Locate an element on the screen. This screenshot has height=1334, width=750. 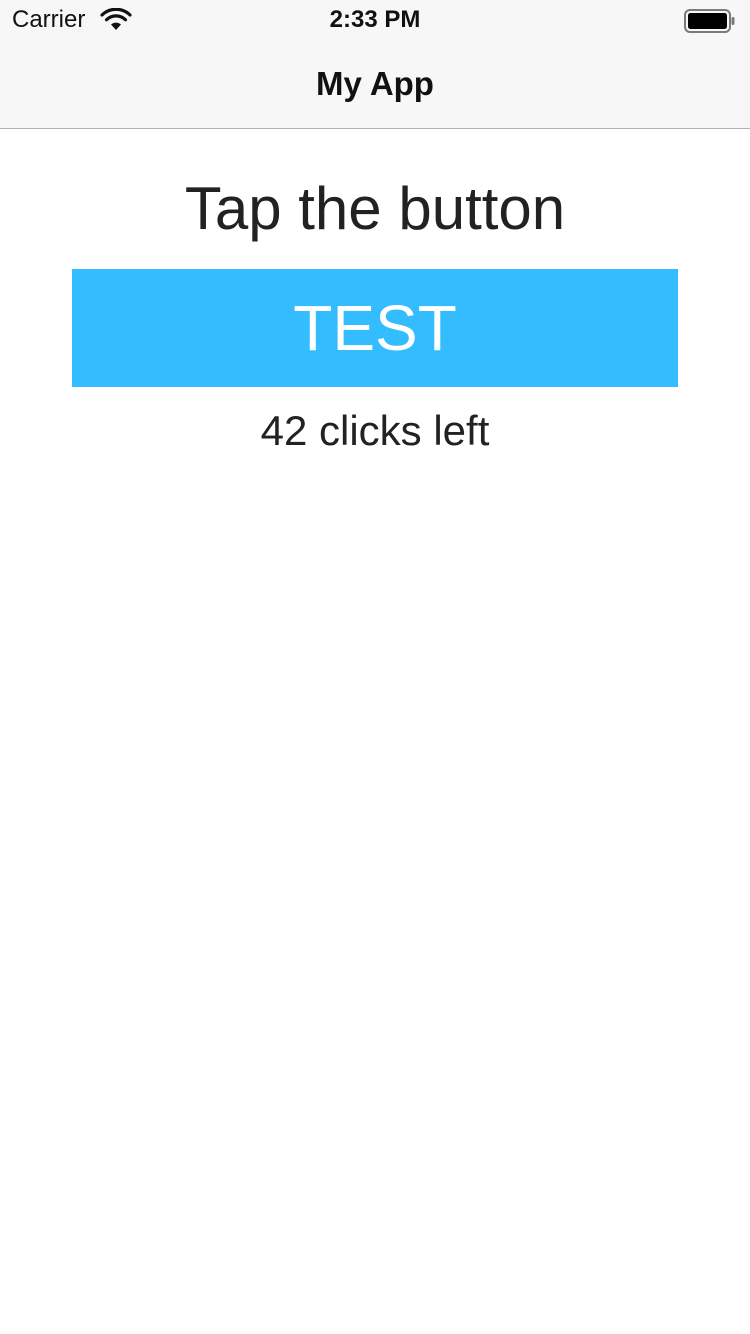
status-bar: Carrier 2:33 PM is located at coordinates (375, 20).